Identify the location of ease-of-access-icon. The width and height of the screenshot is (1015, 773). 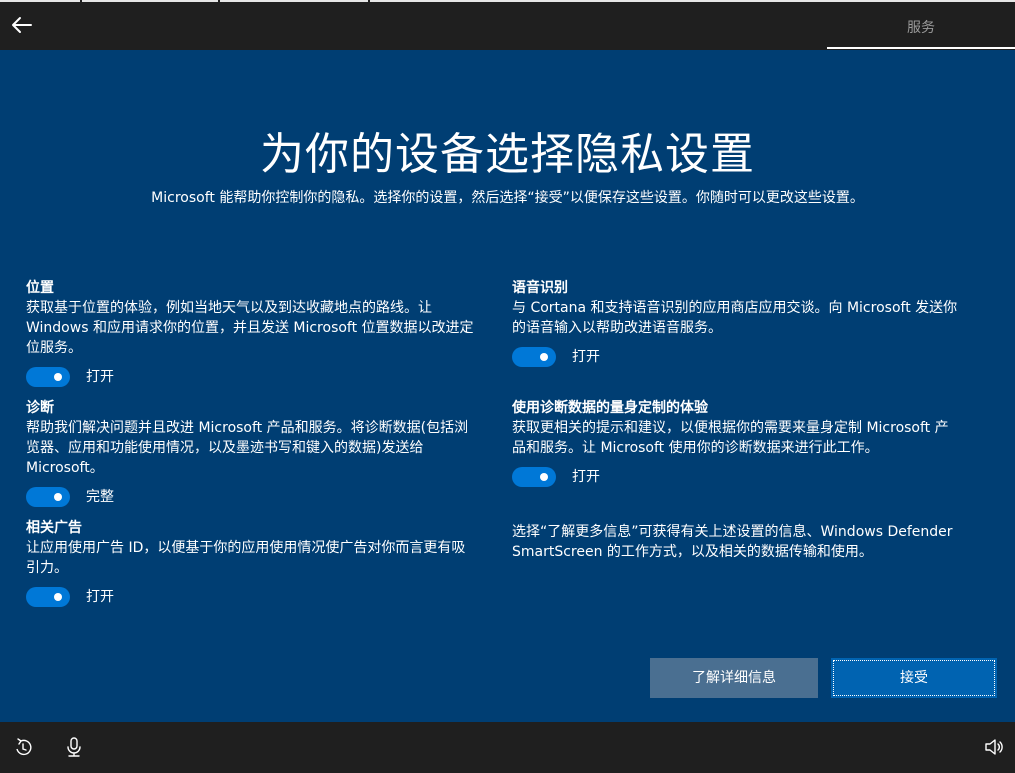
(23, 747).